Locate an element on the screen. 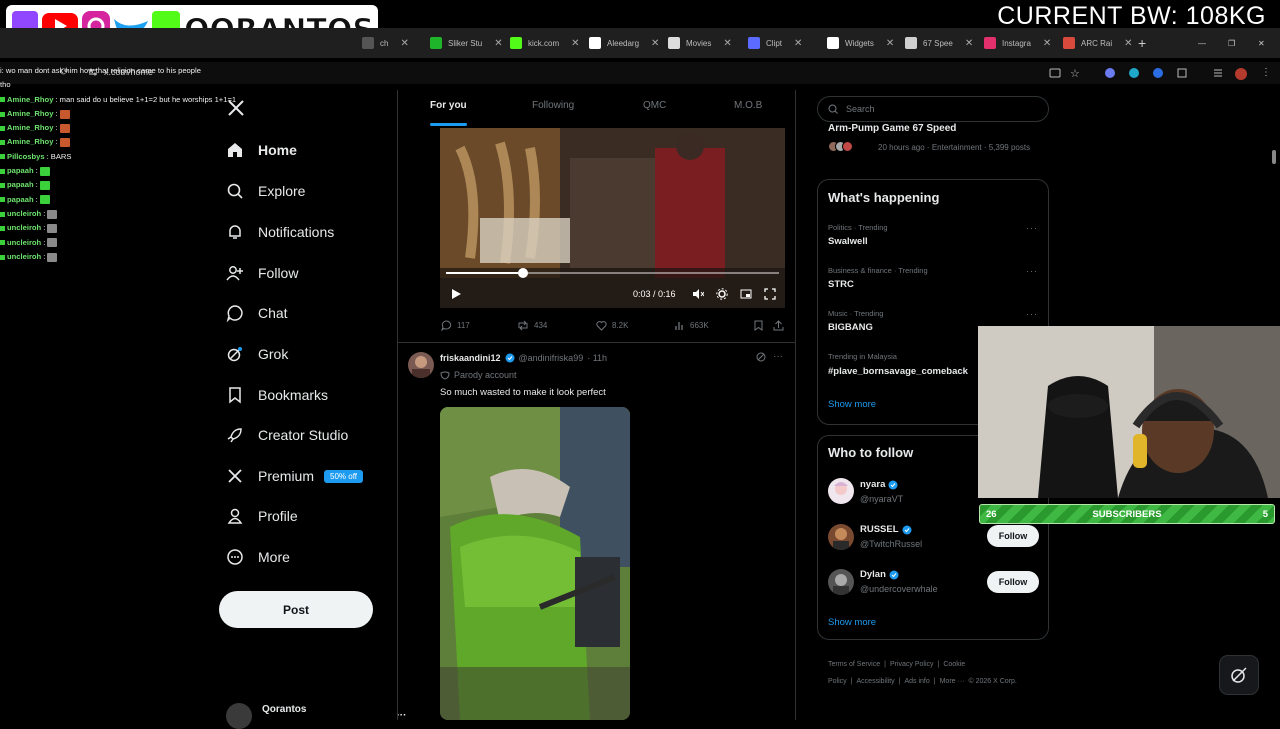  trend-name: Swalwell is located at coordinates (848, 241).